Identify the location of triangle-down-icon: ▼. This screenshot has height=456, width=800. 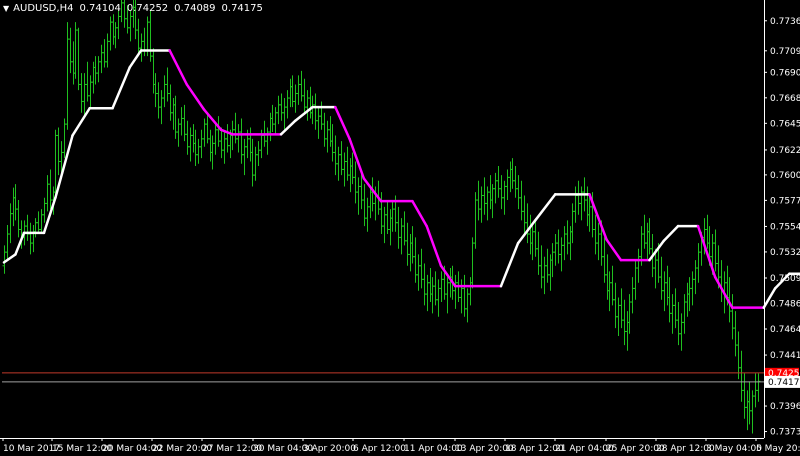
(6, 9).